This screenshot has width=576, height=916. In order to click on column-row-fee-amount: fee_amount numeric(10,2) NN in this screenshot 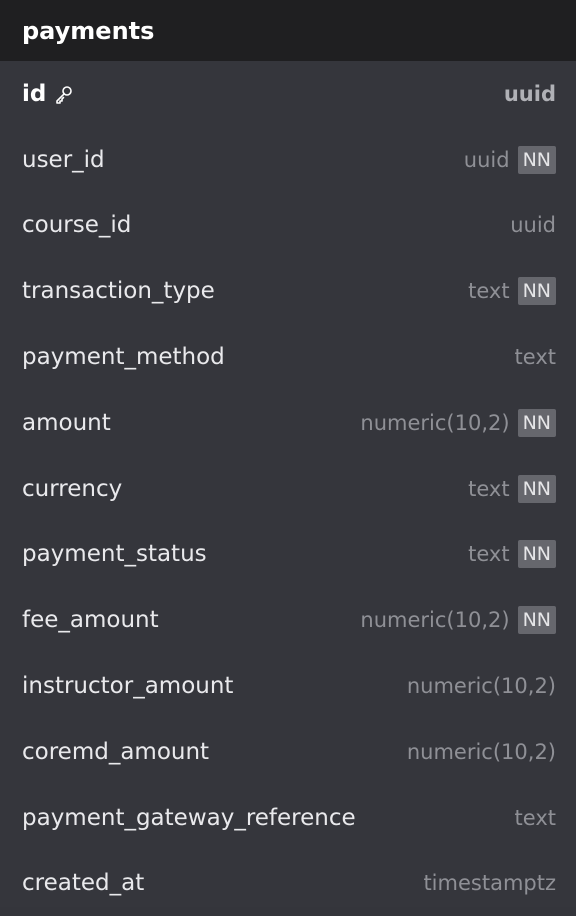, I will do `click(288, 620)`.